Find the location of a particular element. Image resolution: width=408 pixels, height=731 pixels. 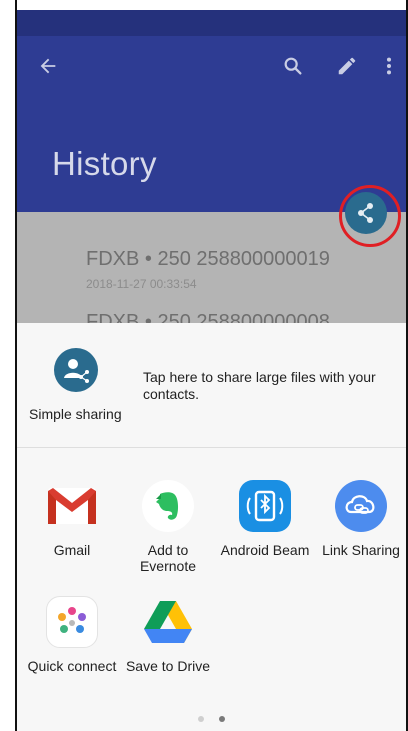

app-label: Link Sharing is located at coordinates (361, 550).